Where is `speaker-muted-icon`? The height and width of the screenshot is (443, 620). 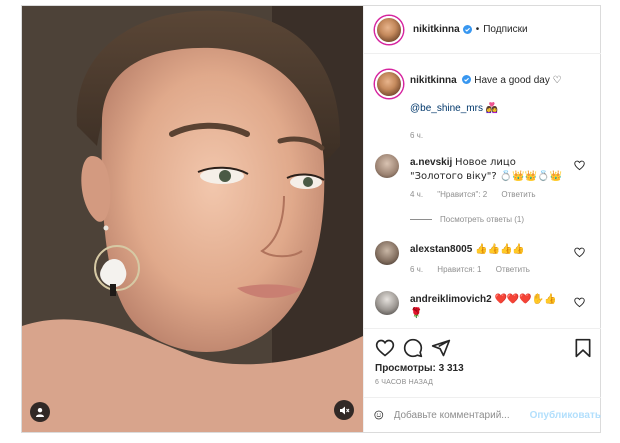 speaker-muted-icon is located at coordinates (344, 410).